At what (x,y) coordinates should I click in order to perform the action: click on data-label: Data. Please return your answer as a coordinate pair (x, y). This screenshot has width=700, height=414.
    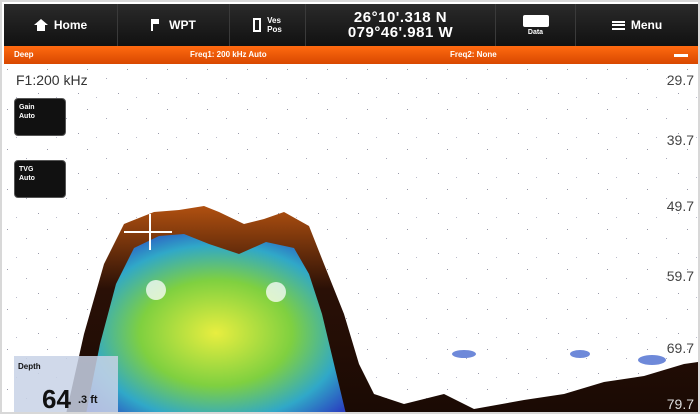
    Looking at the image, I should click on (535, 32).